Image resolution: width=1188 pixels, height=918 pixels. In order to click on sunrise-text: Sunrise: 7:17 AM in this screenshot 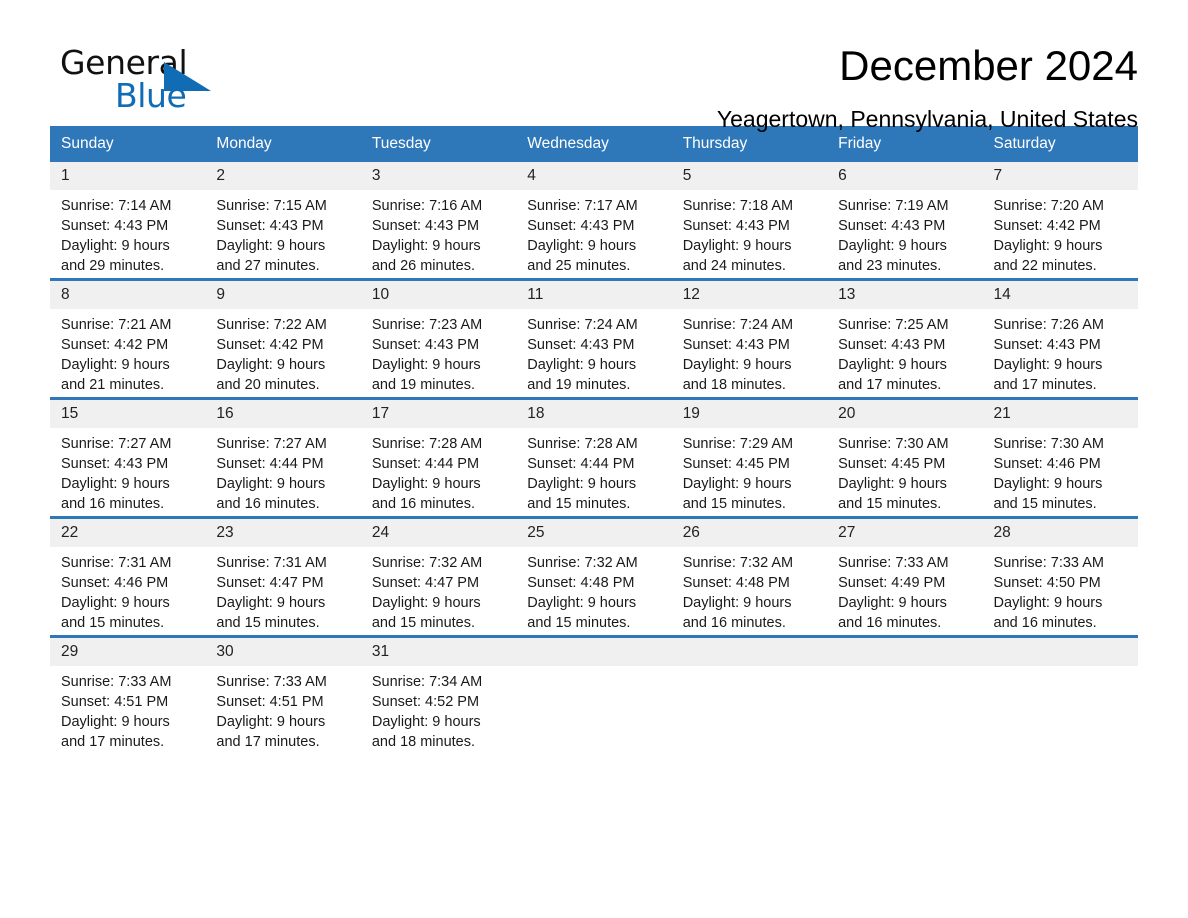, I will do `click(582, 206)`.